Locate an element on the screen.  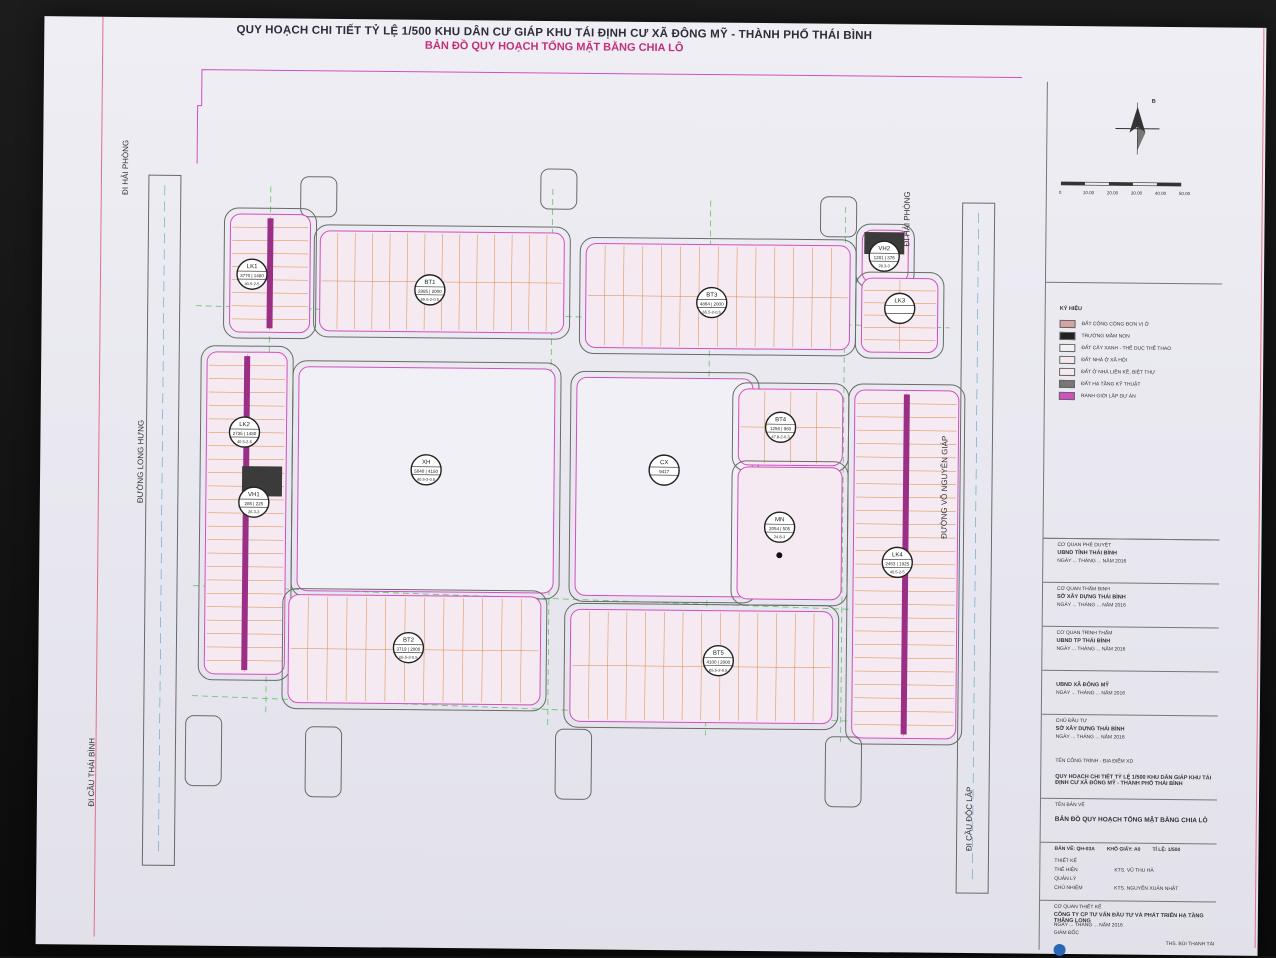
marker-code: LK2 is located at coordinates (244, 425).